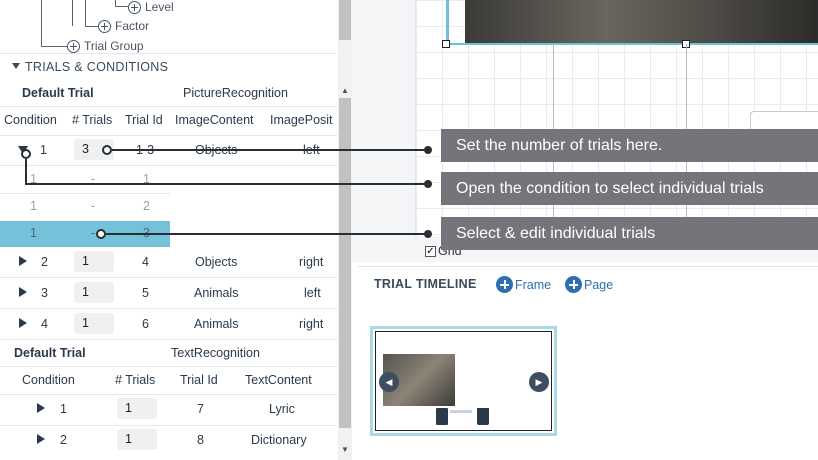 The image size is (818, 460). I want to click on tree-node-level-label: Level, so click(159, 7).